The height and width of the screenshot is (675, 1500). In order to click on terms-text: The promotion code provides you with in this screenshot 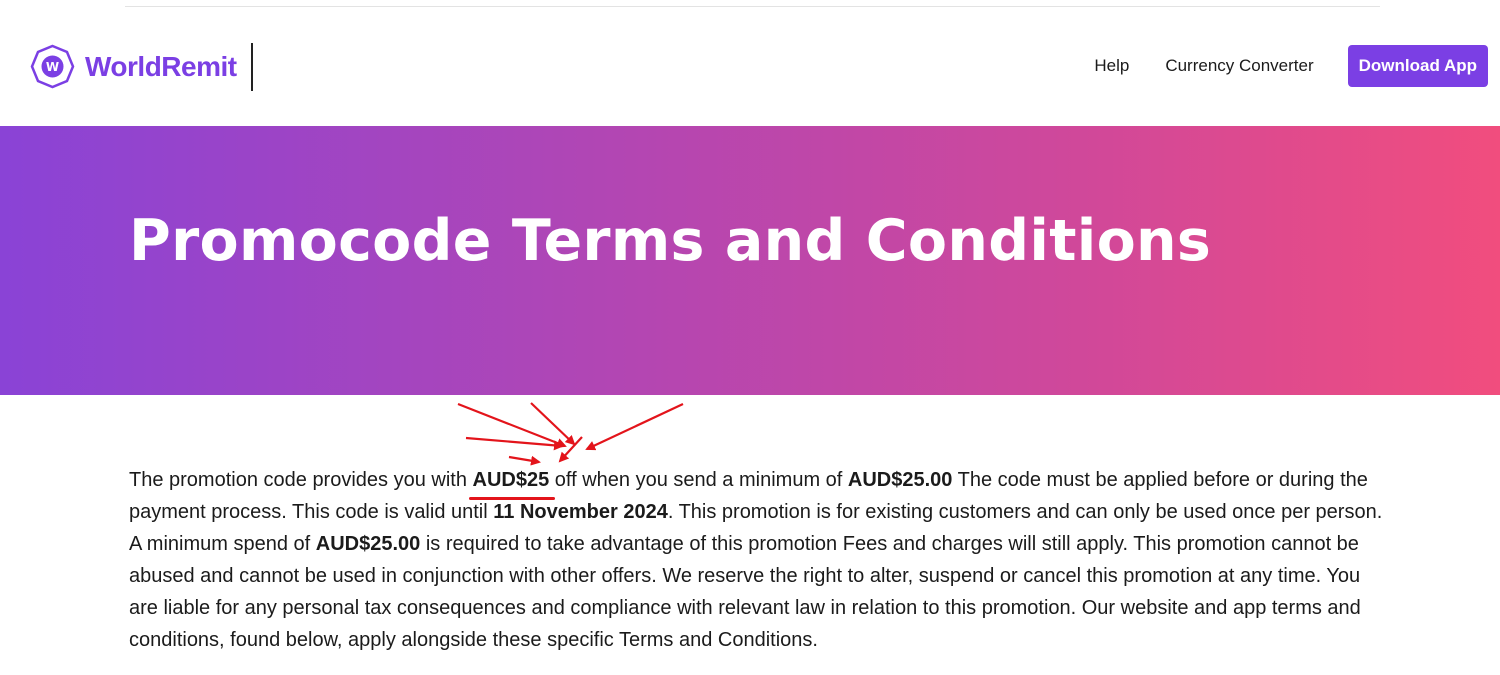, I will do `click(301, 480)`.